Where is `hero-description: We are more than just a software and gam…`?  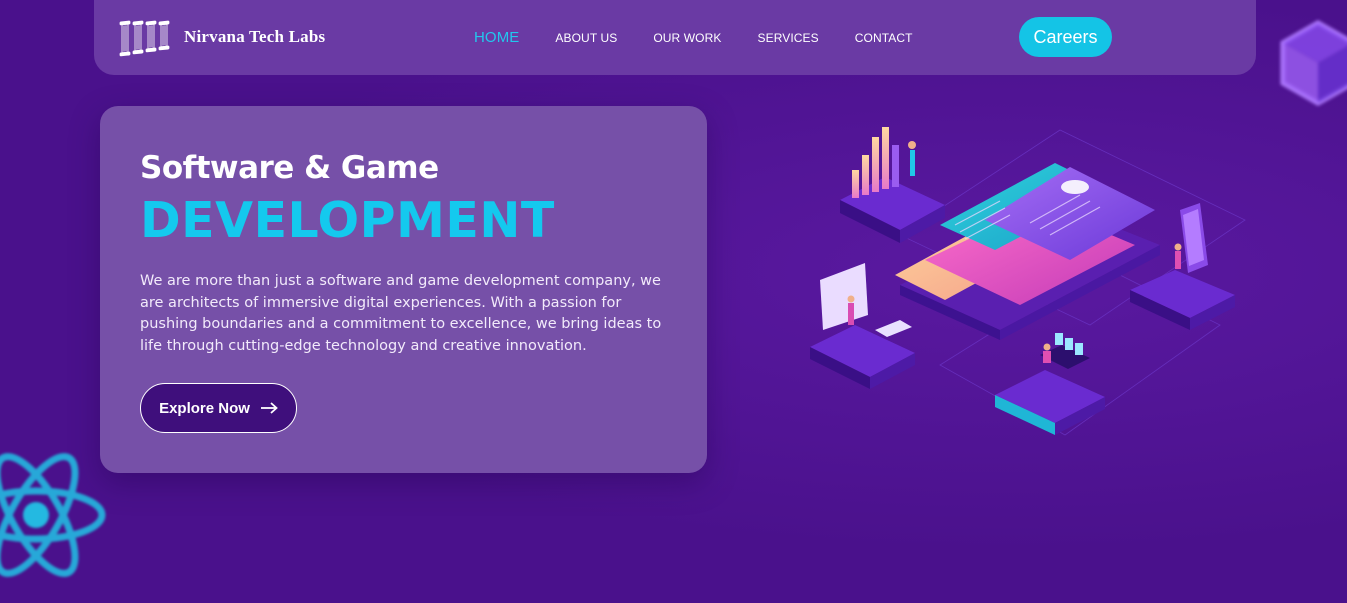 hero-description: We are more than just a software and gam… is located at coordinates (401, 313).